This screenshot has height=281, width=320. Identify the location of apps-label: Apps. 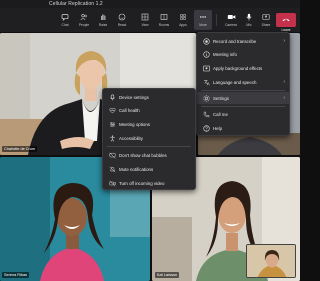
(183, 25).